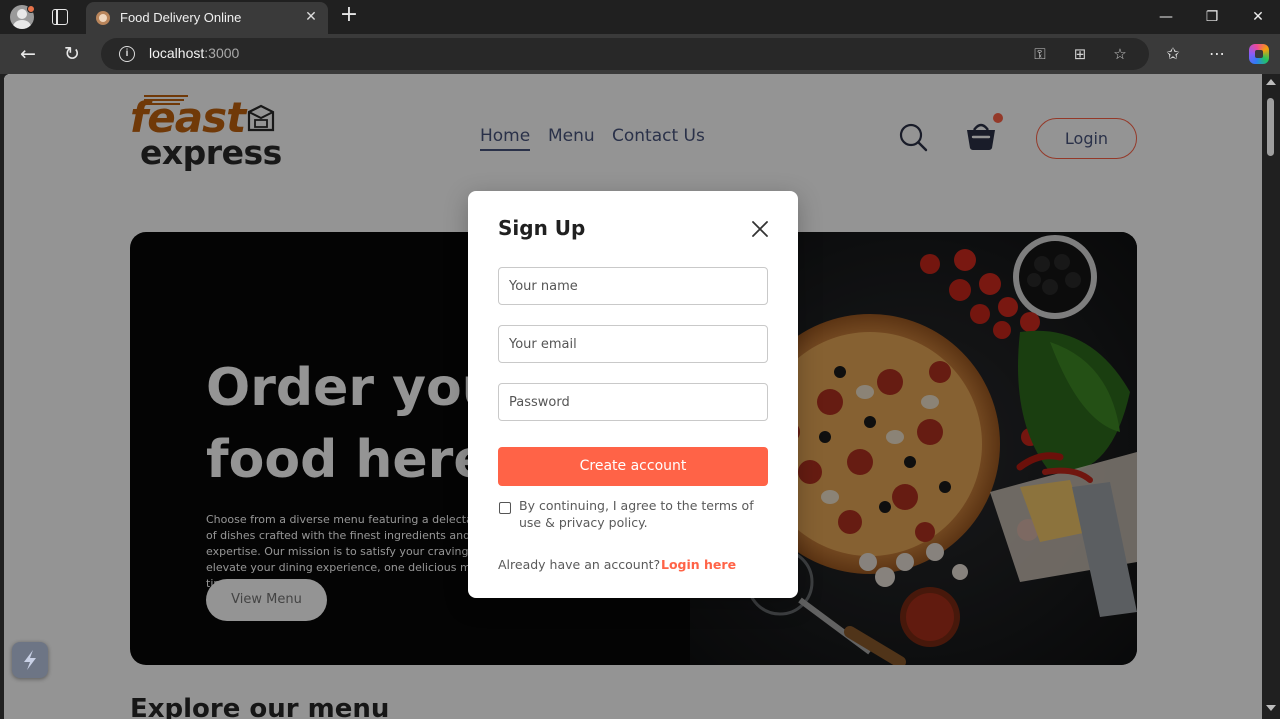 The height and width of the screenshot is (719, 1280). Describe the element at coordinates (633, 344) in the screenshot. I see `email-input` at that location.